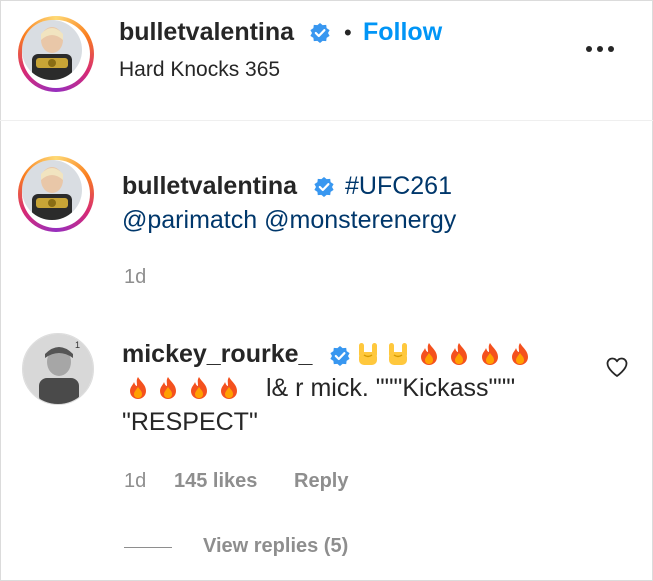  Describe the element at coordinates (321, 481) in the screenshot. I see `reply-button: Reply` at that location.